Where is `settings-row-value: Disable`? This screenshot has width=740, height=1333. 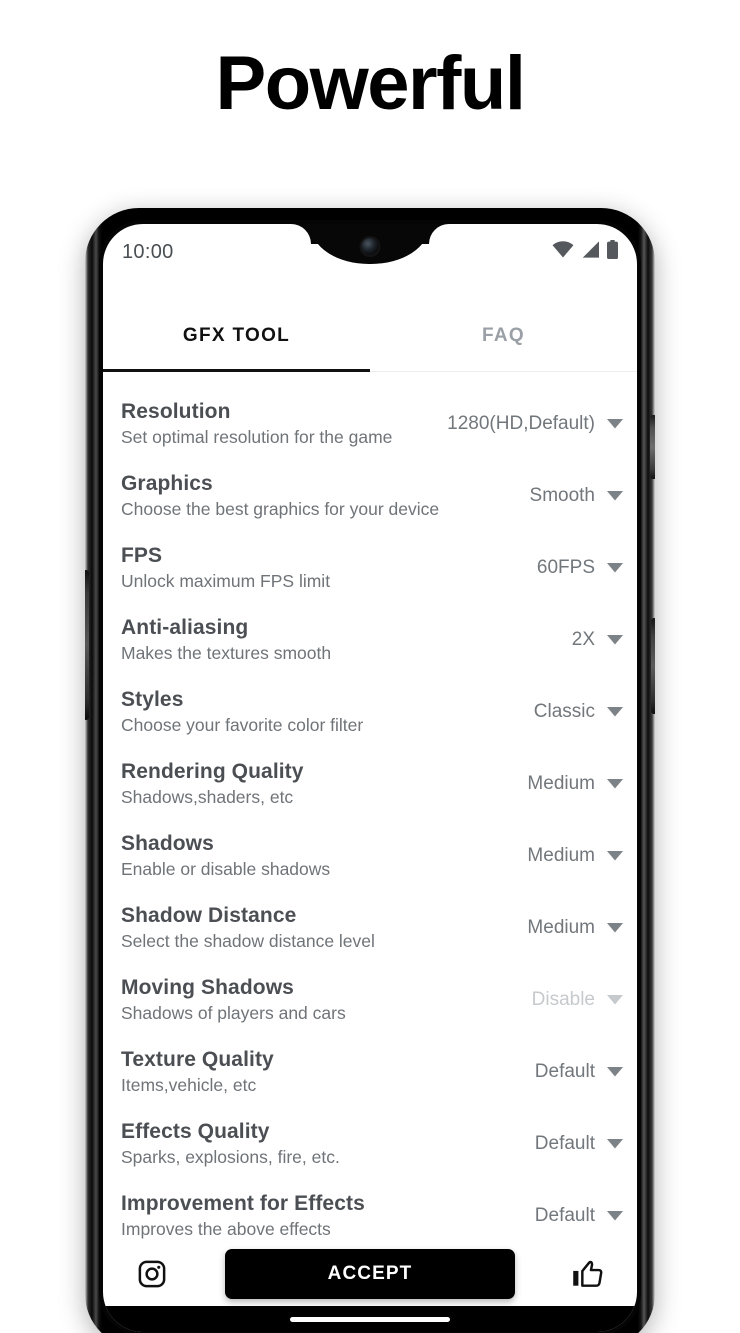 settings-row-value: Disable is located at coordinates (569, 1000).